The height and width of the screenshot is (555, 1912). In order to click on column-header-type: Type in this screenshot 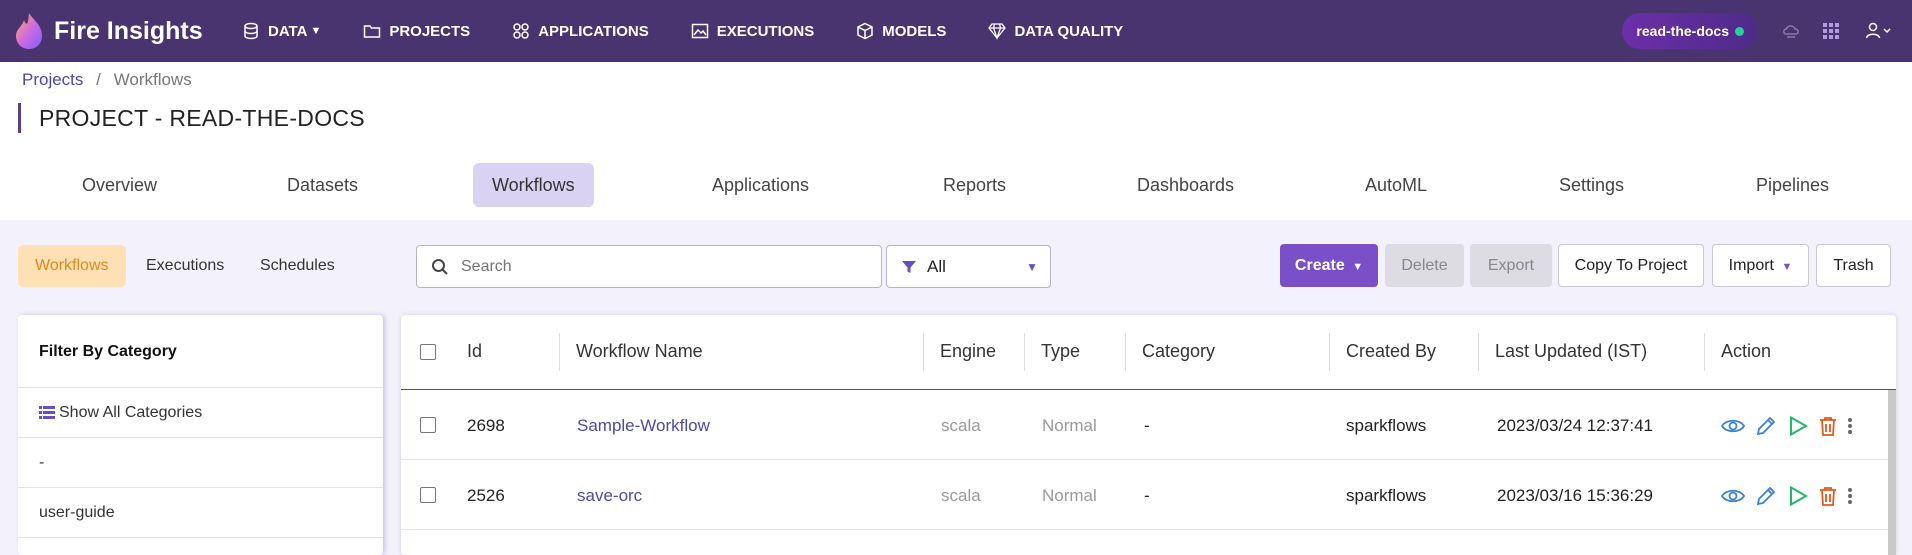, I will do `click(1060, 352)`.